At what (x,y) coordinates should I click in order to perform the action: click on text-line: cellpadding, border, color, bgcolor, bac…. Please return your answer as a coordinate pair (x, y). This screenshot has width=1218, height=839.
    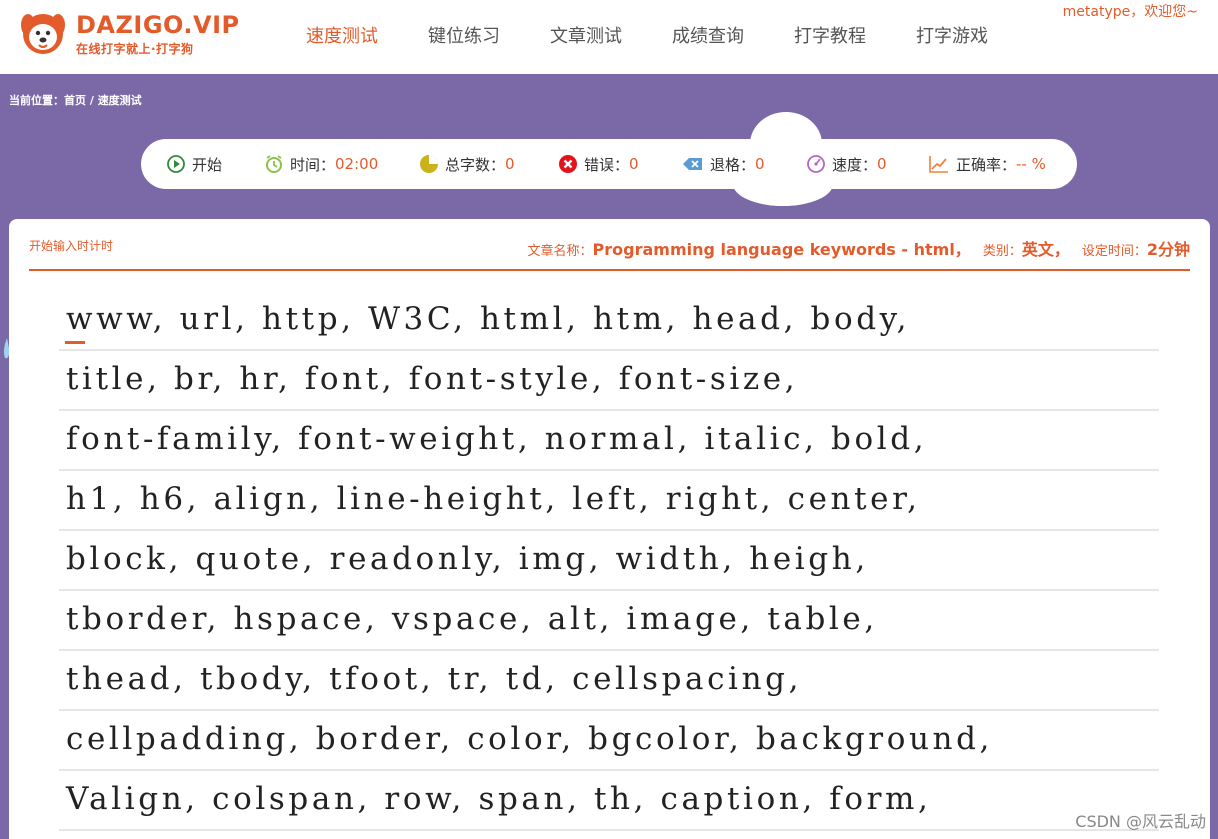
    Looking at the image, I should click on (609, 741).